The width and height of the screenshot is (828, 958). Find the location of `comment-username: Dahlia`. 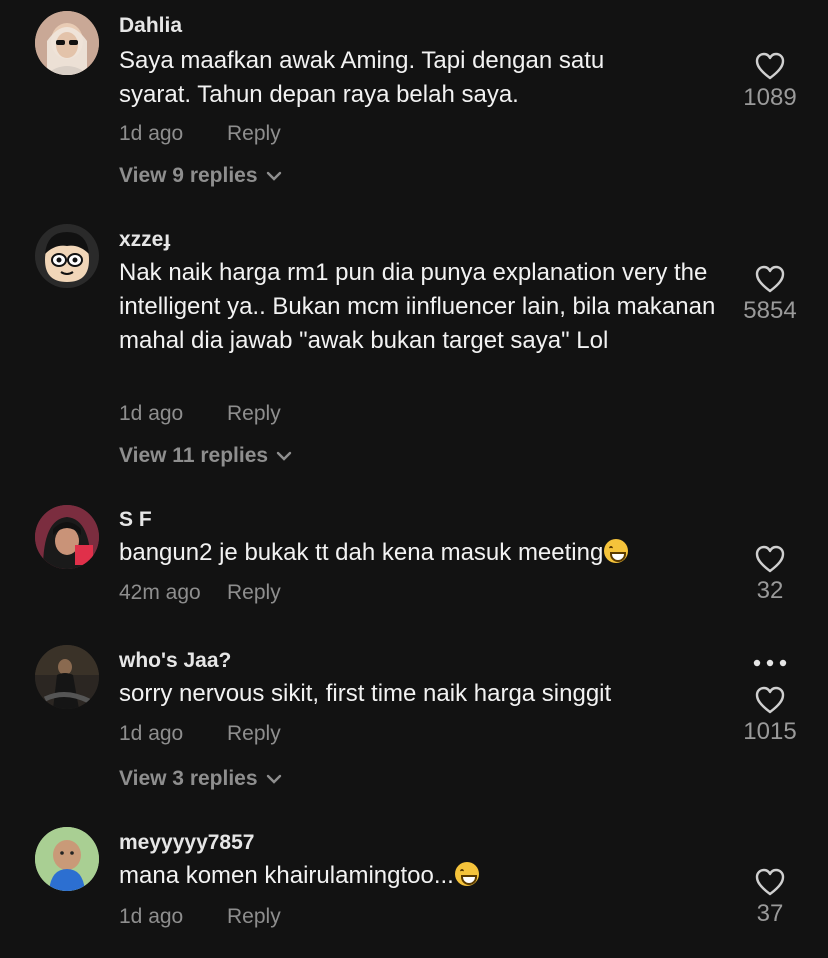

comment-username: Dahlia is located at coordinates (150, 26).